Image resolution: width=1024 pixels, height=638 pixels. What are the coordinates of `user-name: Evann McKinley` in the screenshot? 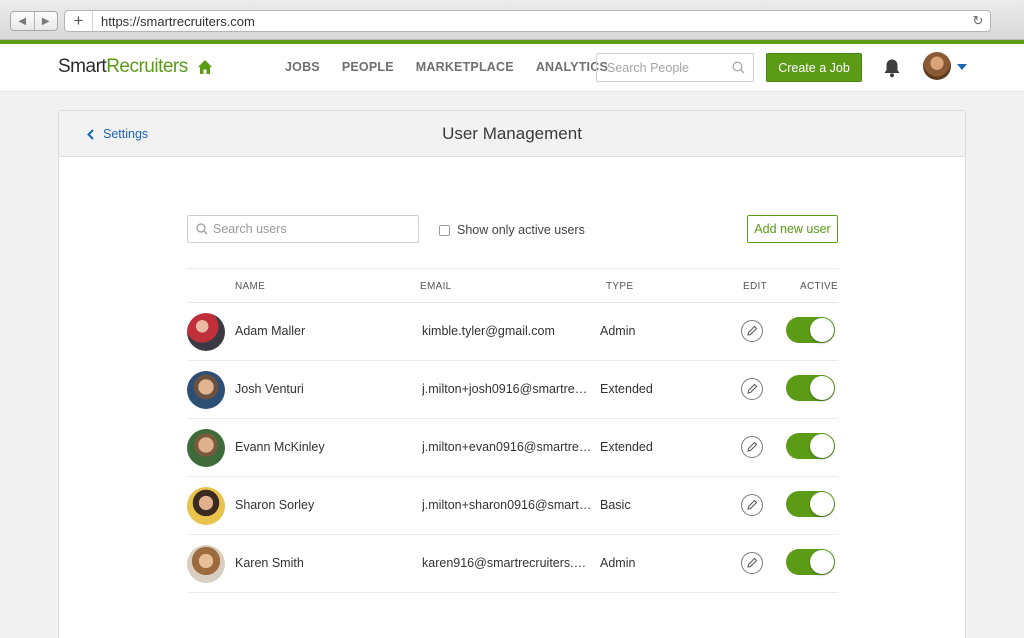 It's located at (280, 447).